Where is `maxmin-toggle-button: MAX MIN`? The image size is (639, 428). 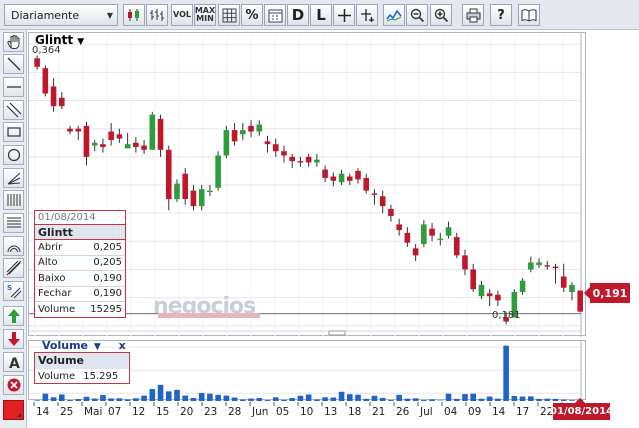 maxmin-toggle-button: MAX MIN is located at coordinates (205, 15).